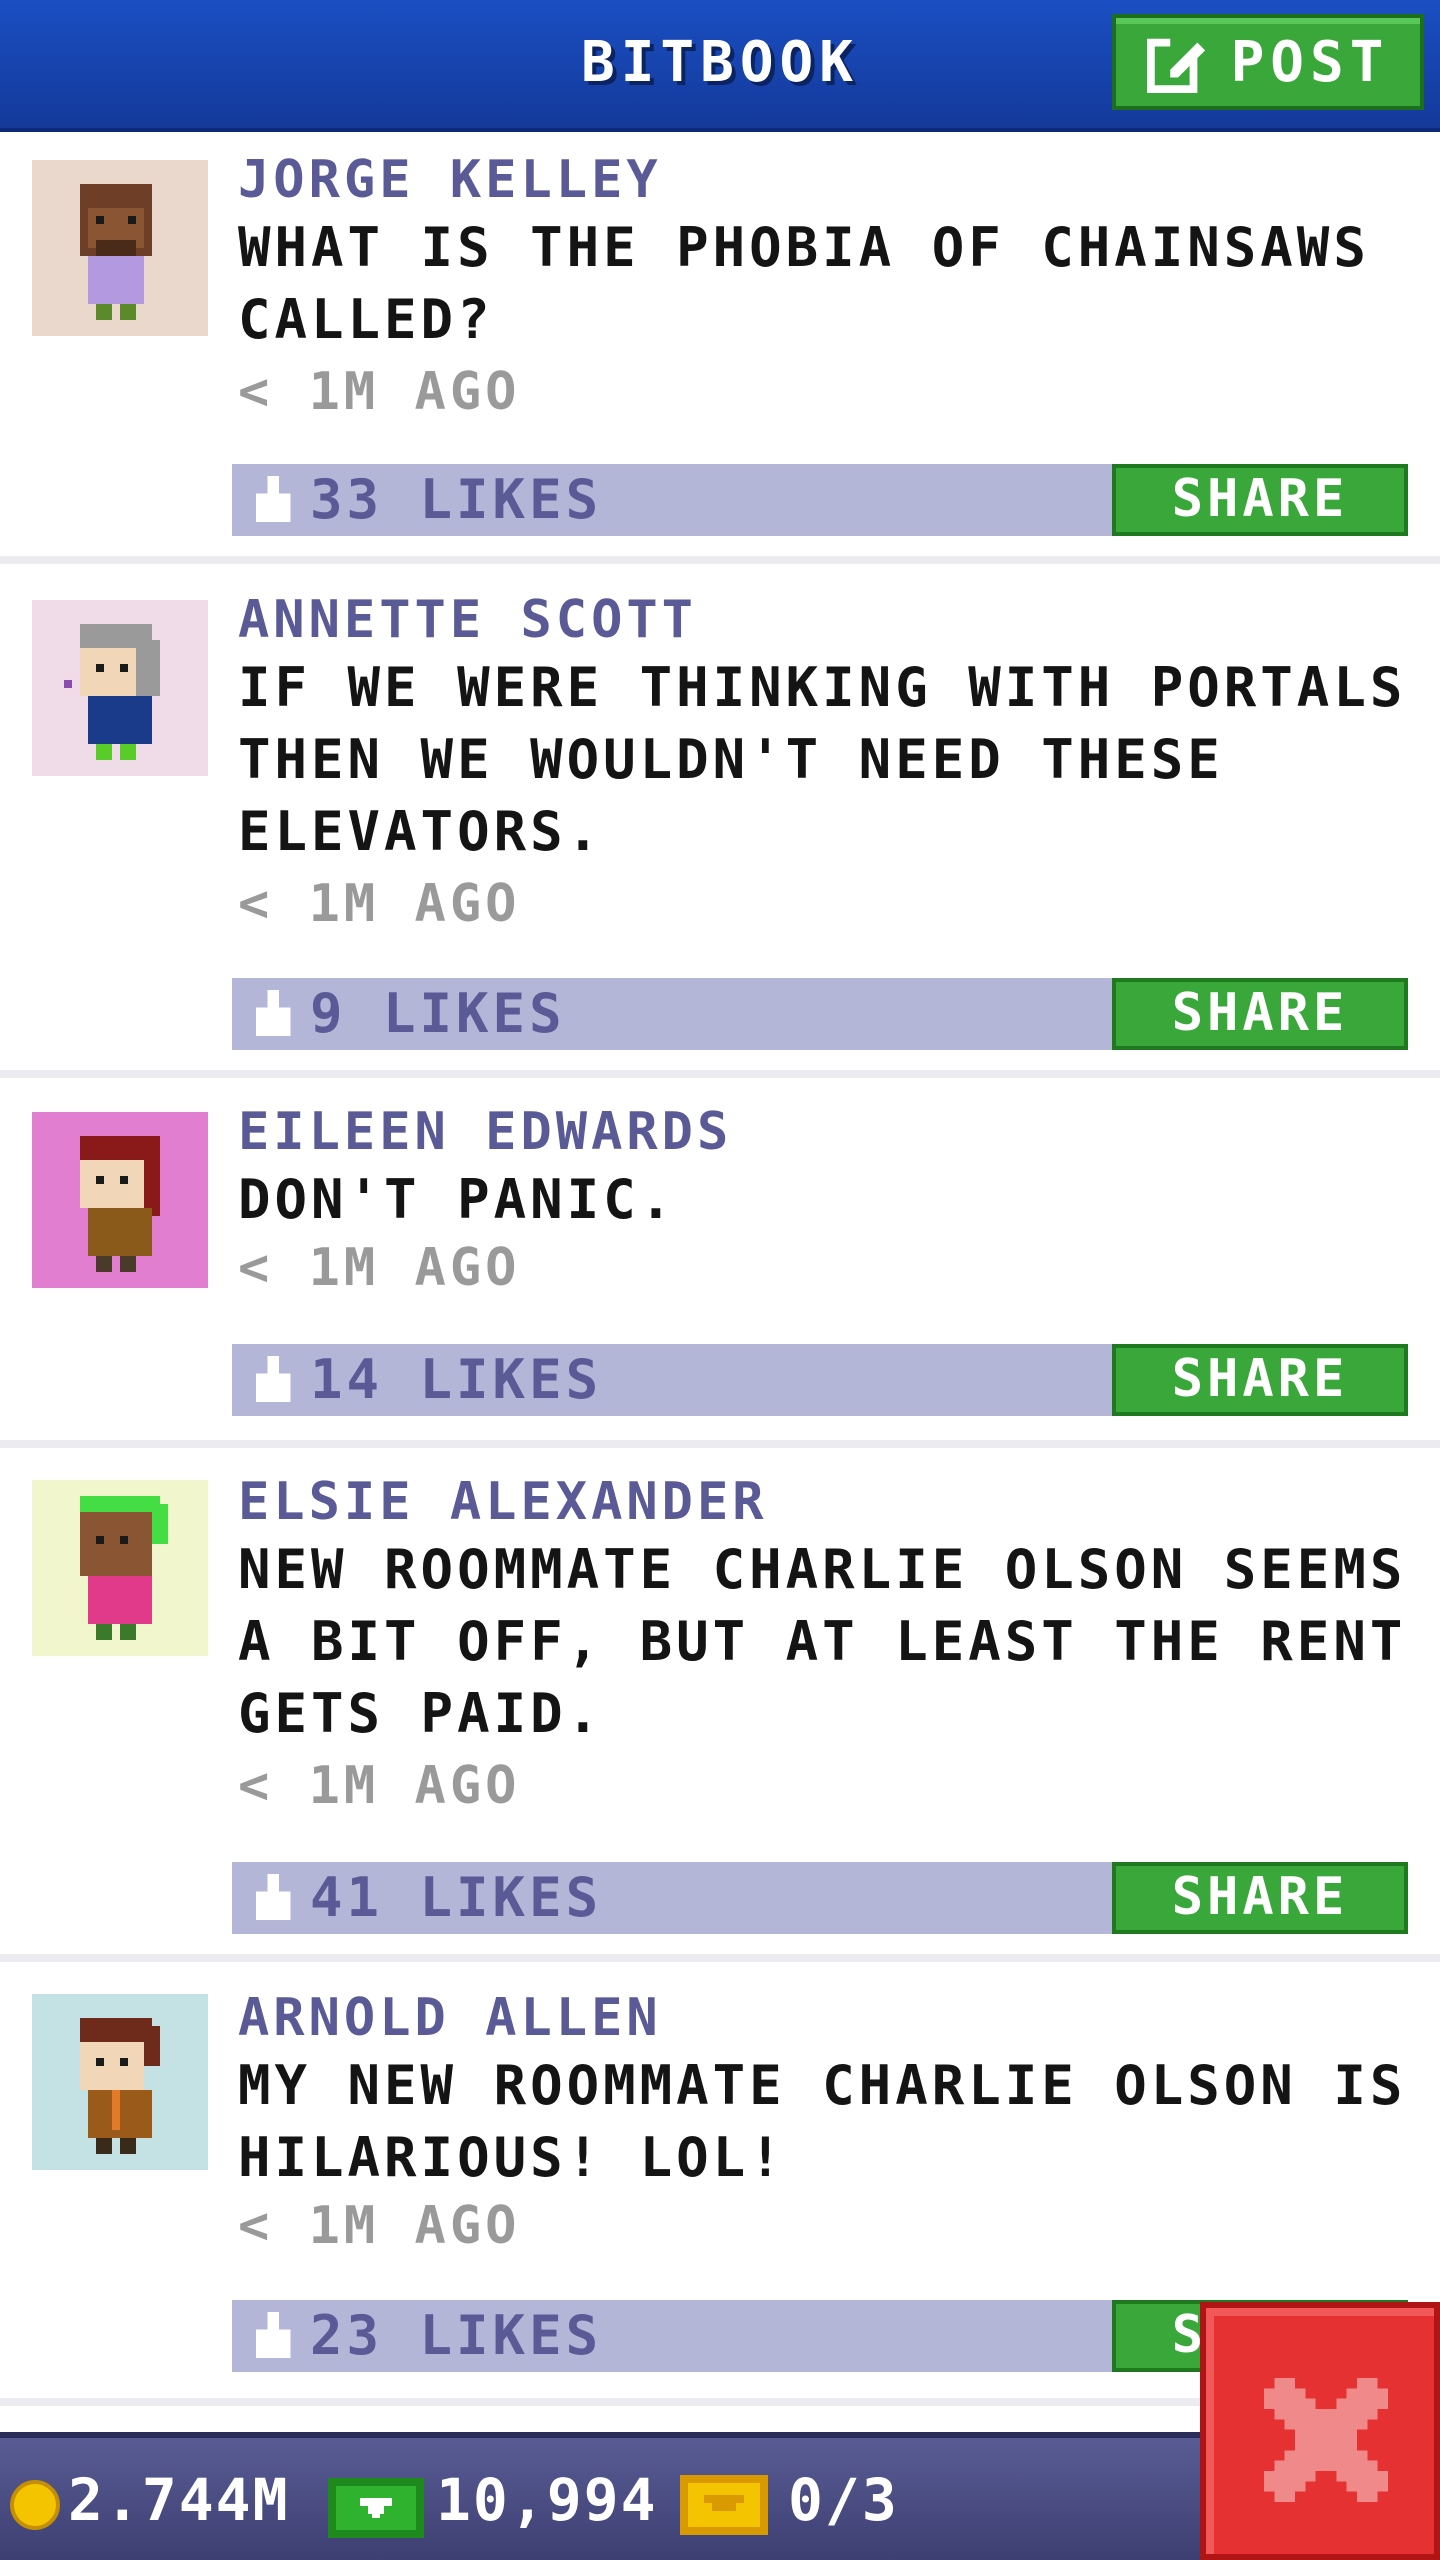 This screenshot has width=1440, height=2560. I want to click on compose-icon, so click(1175, 63).